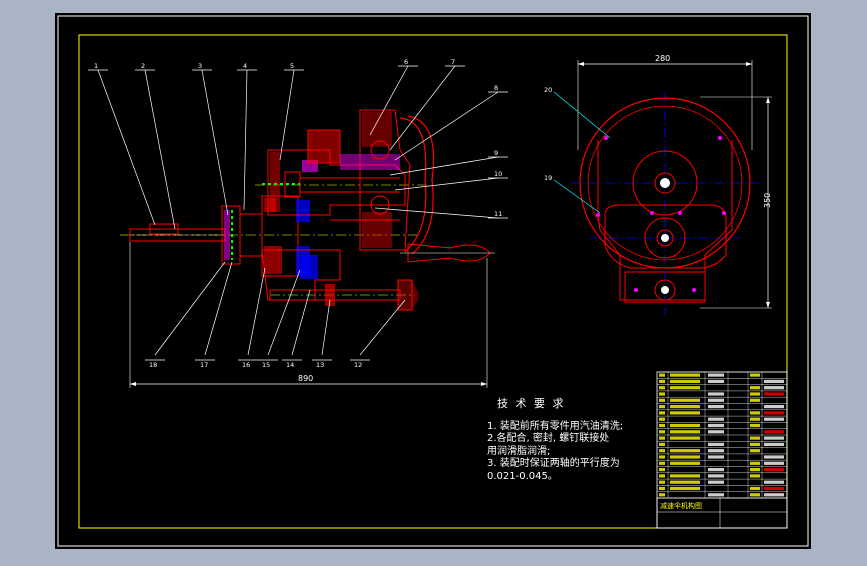 The height and width of the screenshot is (566, 867). What do you see at coordinates (204, 365) in the screenshot?
I see `callout-17: 17` at bounding box center [204, 365].